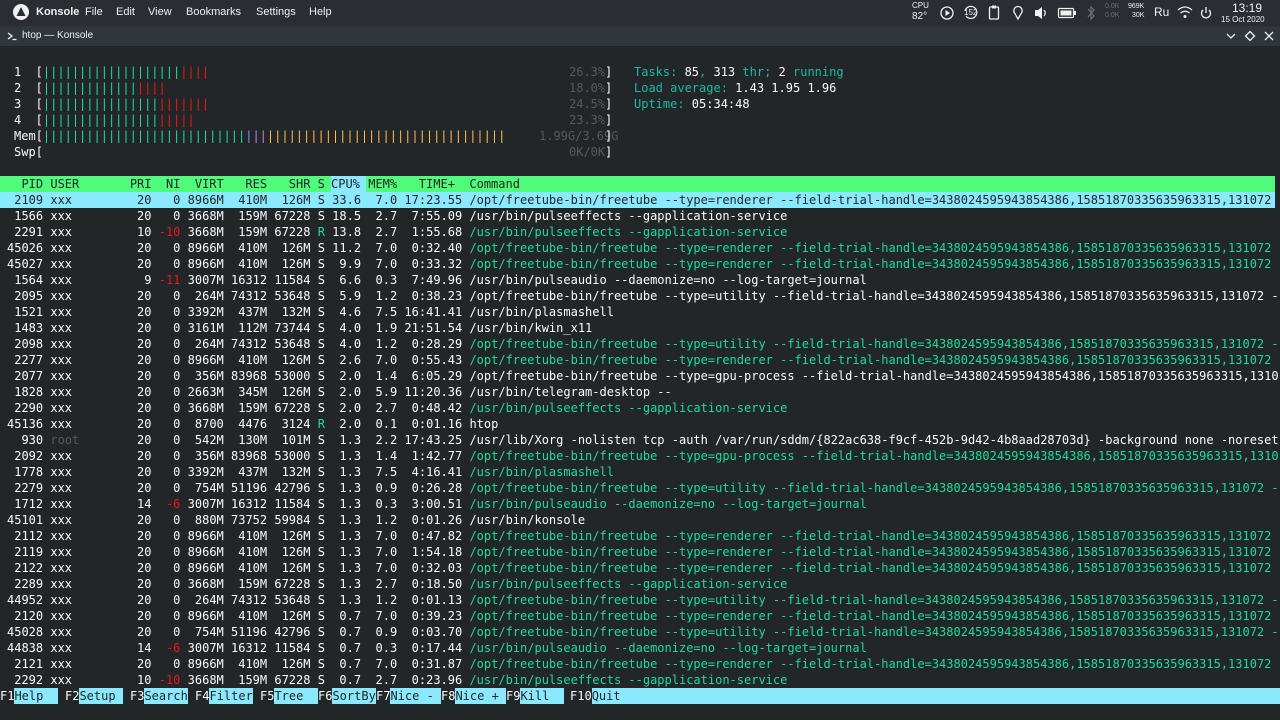  Describe the element at coordinates (347, 696) in the screenshot. I see `fkey-f6: F6SortBy` at that location.